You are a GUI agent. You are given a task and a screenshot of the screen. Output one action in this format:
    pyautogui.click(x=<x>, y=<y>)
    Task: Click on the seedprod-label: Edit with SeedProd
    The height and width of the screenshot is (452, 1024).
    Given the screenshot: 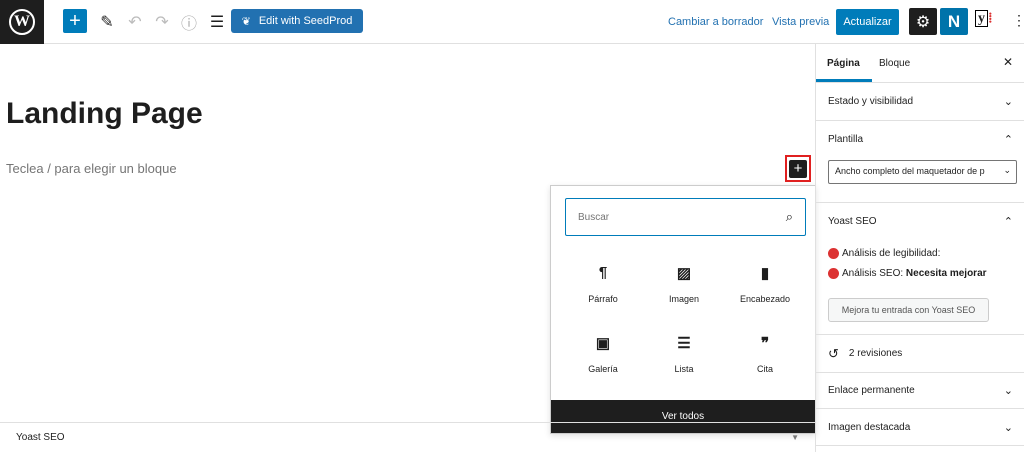 What is the action you would take?
    pyautogui.click(x=305, y=21)
    